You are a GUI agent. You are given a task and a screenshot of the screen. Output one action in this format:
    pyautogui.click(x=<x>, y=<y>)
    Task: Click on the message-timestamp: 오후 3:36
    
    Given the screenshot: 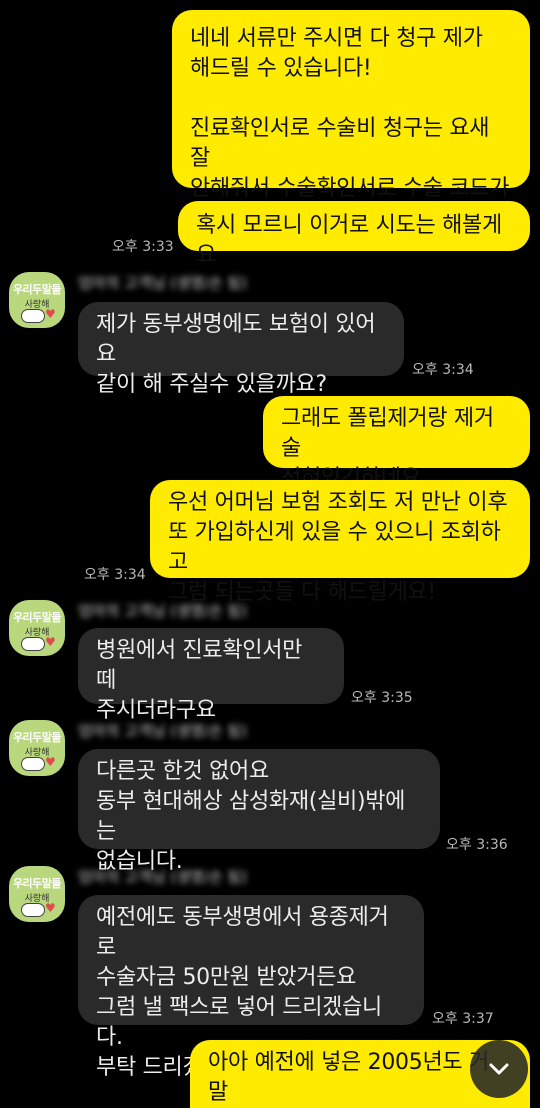 What is the action you would take?
    pyautogui.click(x=477, y=845)
    